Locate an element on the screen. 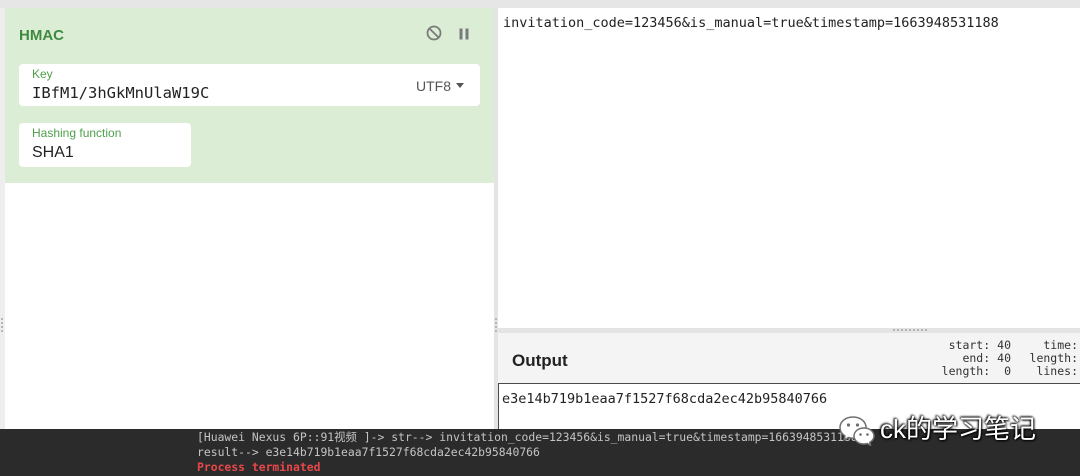  key-label: Key is located at coordinates (42, 74).